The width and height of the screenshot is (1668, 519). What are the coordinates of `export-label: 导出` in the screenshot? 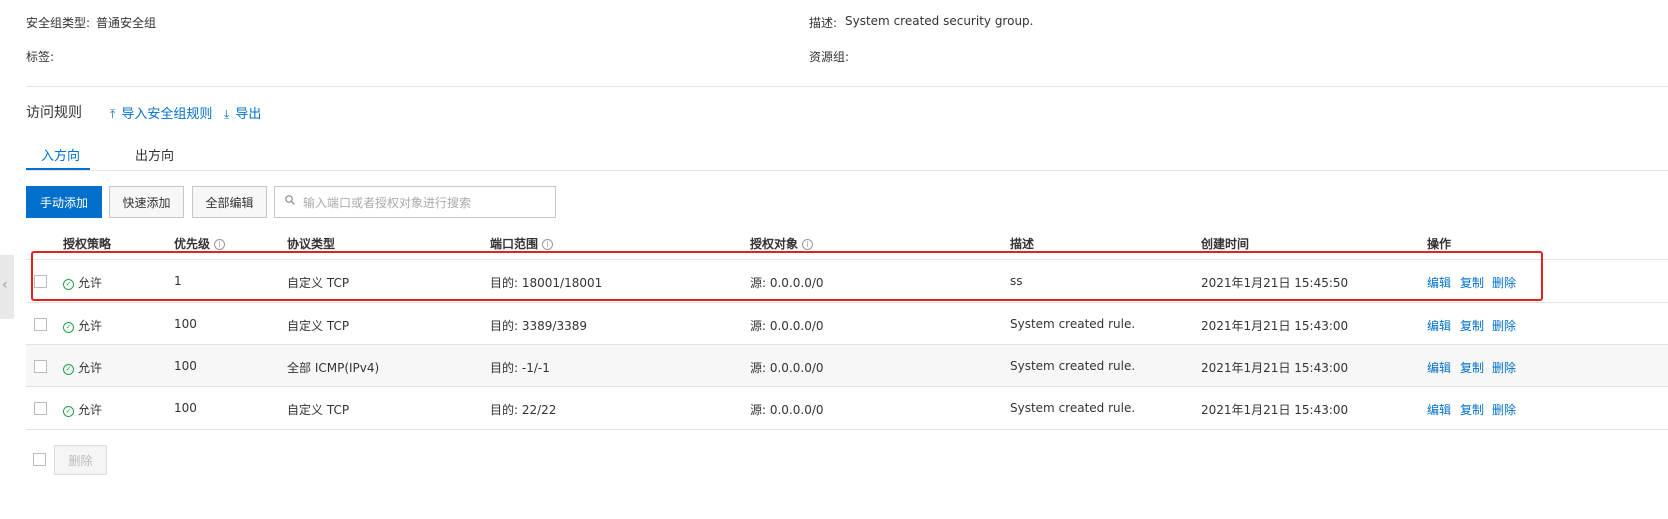 It's located at (248, 114).